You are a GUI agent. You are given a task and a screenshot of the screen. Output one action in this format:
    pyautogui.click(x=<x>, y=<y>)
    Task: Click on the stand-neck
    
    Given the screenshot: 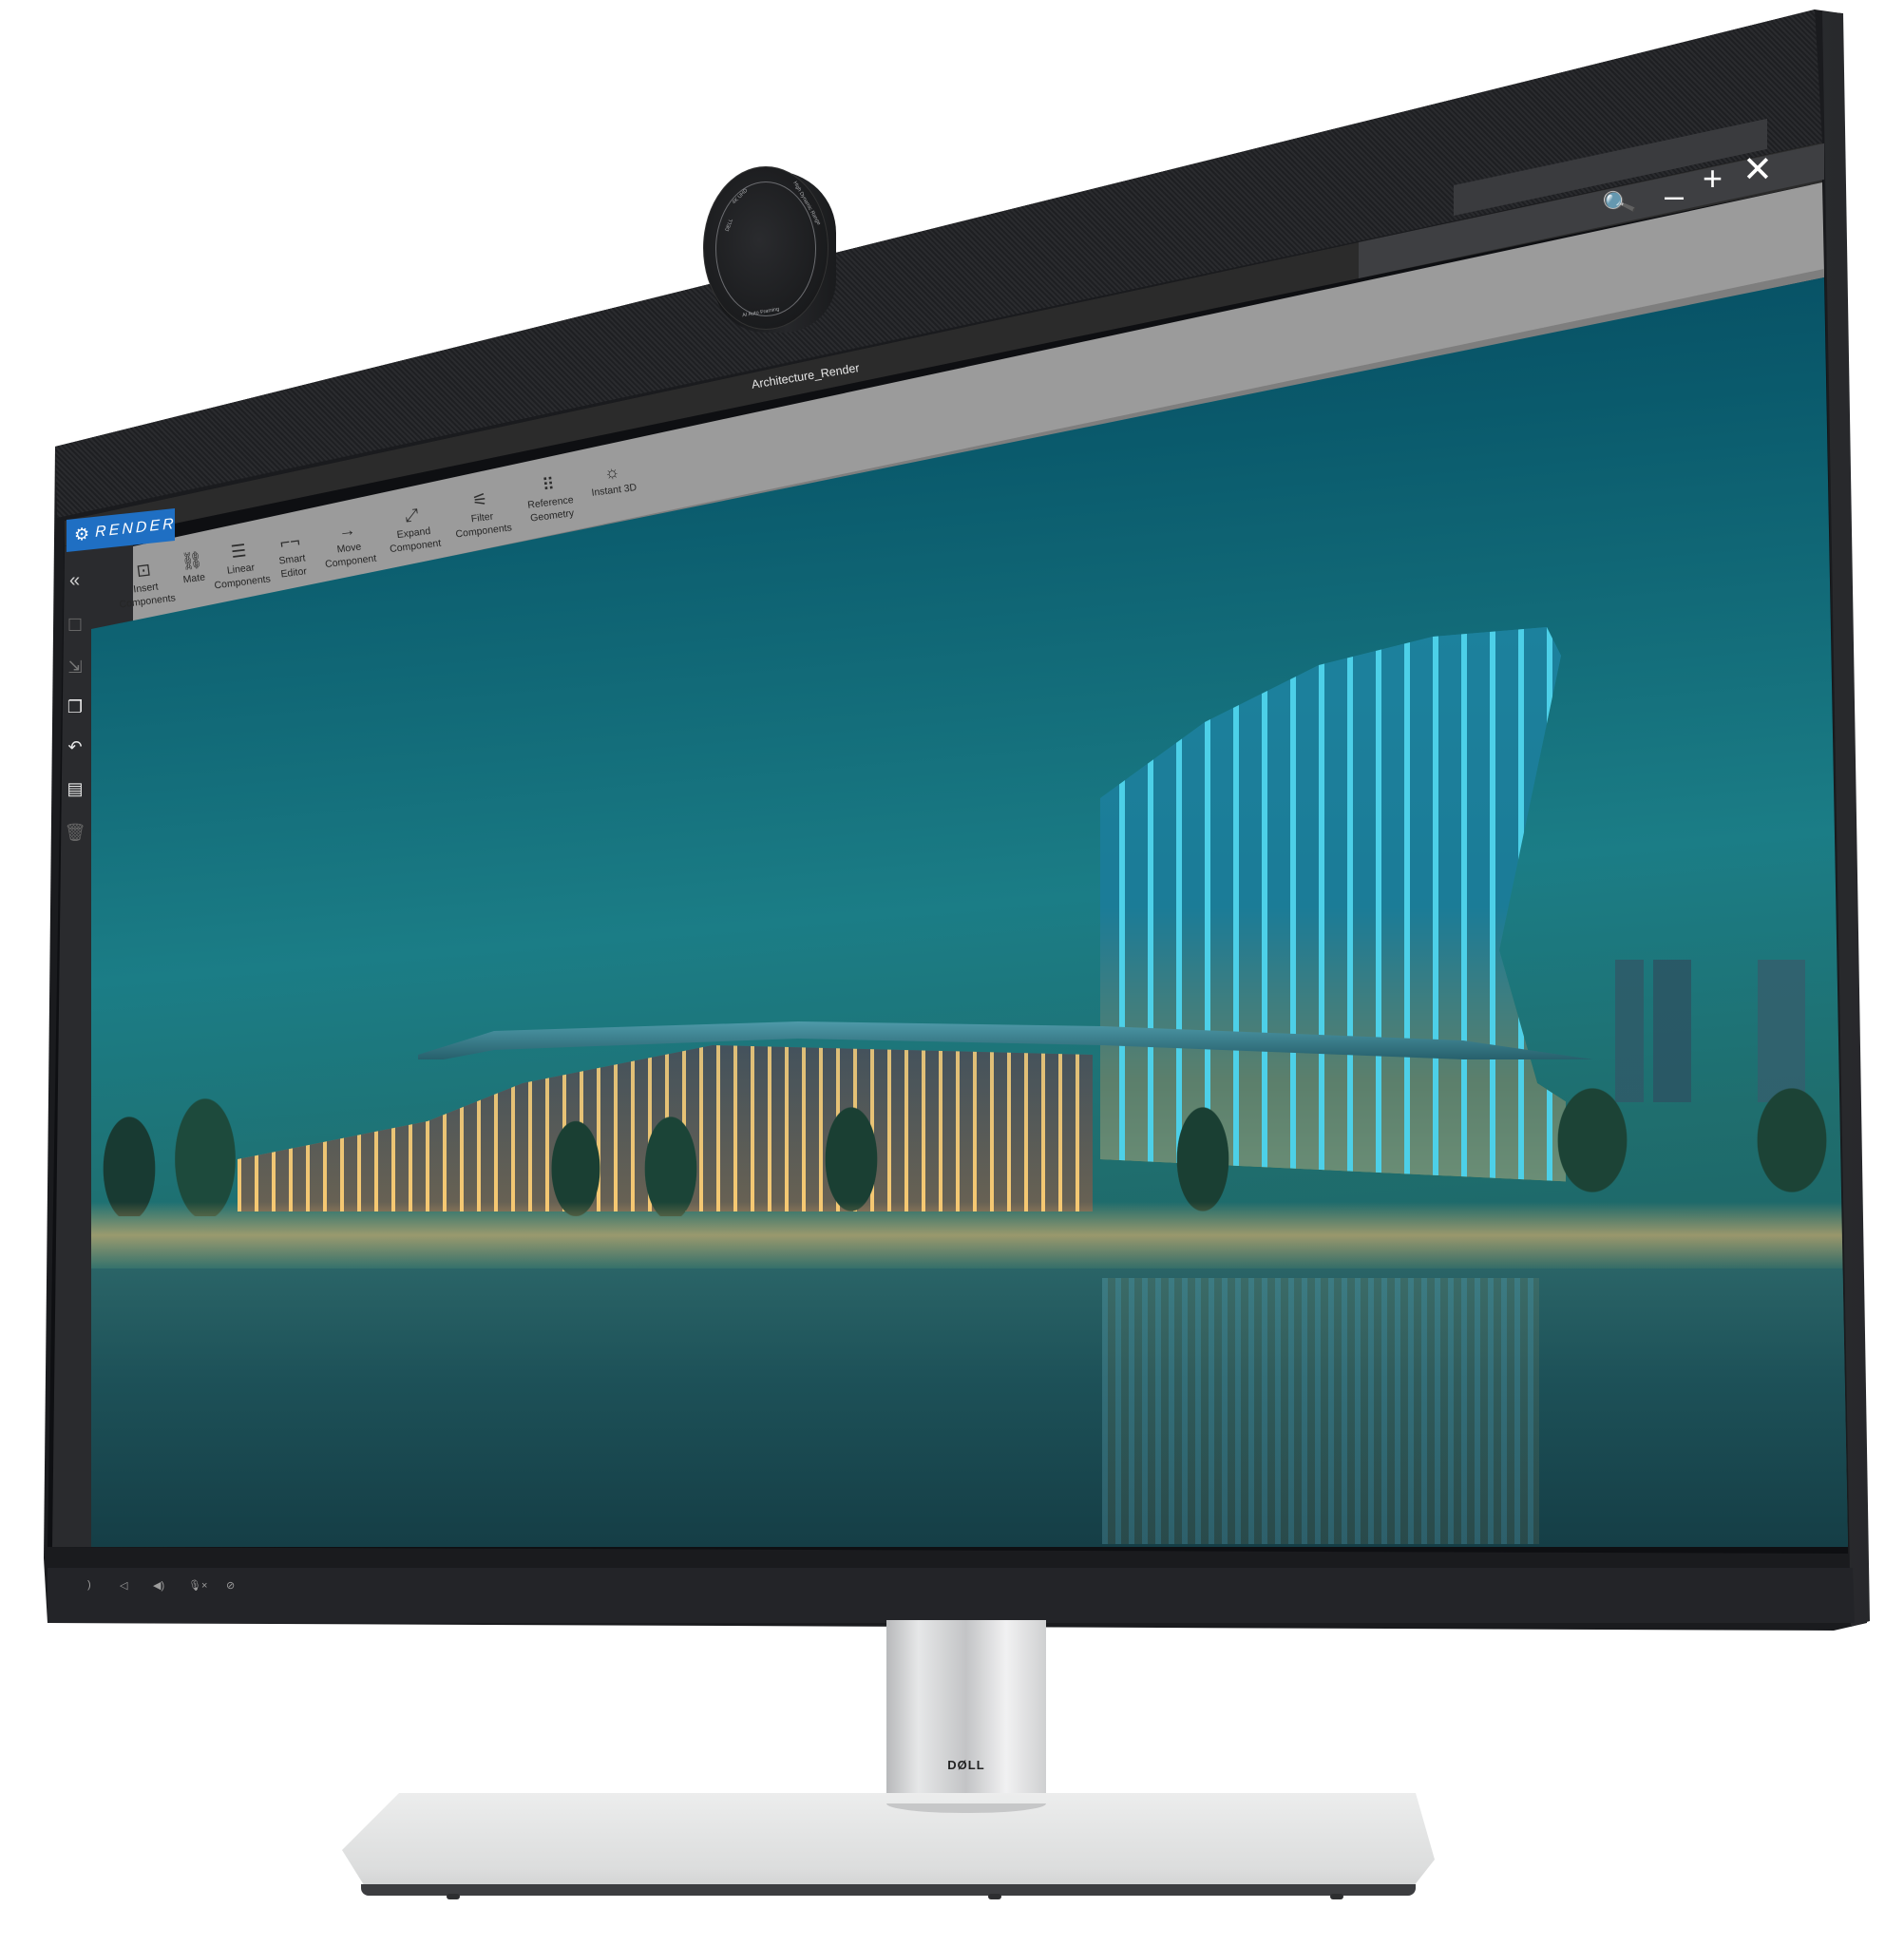 What is the action you would take?
    pyautogui.click(x=966, y=1715)
    